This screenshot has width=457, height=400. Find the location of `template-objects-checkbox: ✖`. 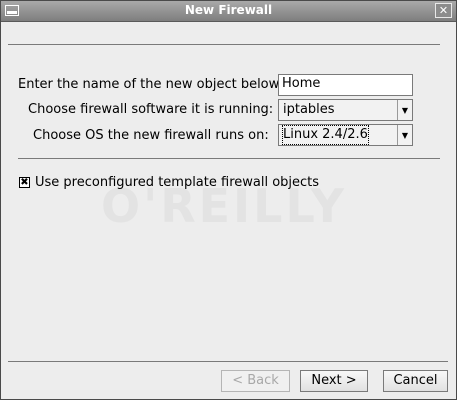

template-objects-checkbox: ✖ is located at coordinates (24, 182).